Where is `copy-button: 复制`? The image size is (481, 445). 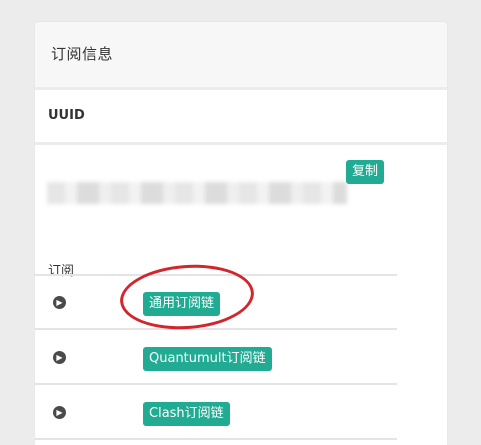
copy-button: 复制 is located at coordinates (365, 172).